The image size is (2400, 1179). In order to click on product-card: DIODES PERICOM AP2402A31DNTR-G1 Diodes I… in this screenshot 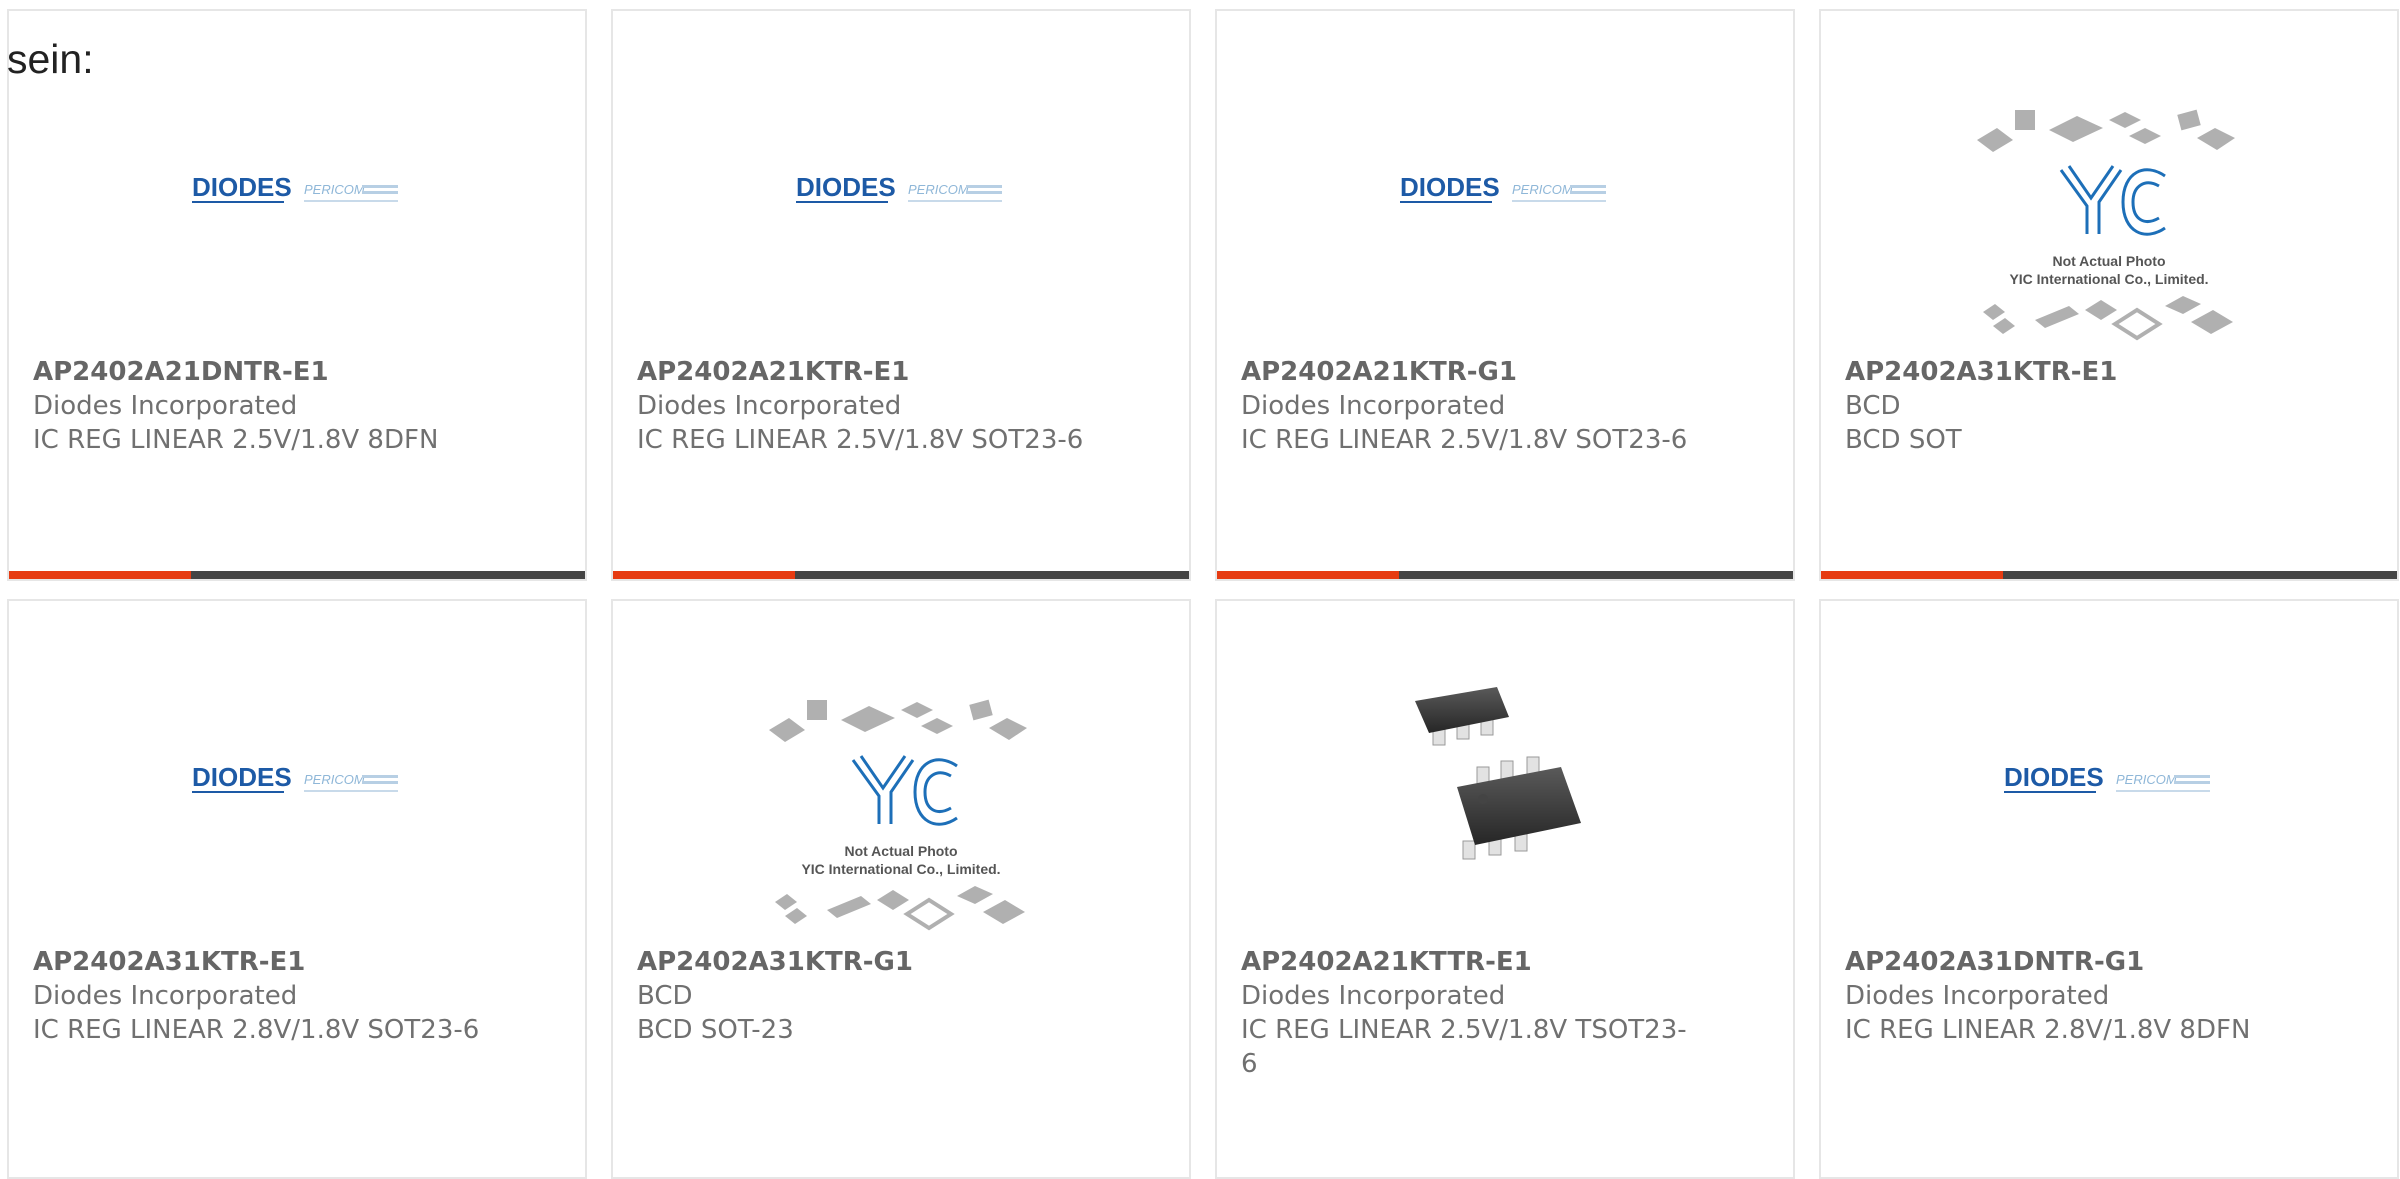, I will do `click(2109, 889)`.